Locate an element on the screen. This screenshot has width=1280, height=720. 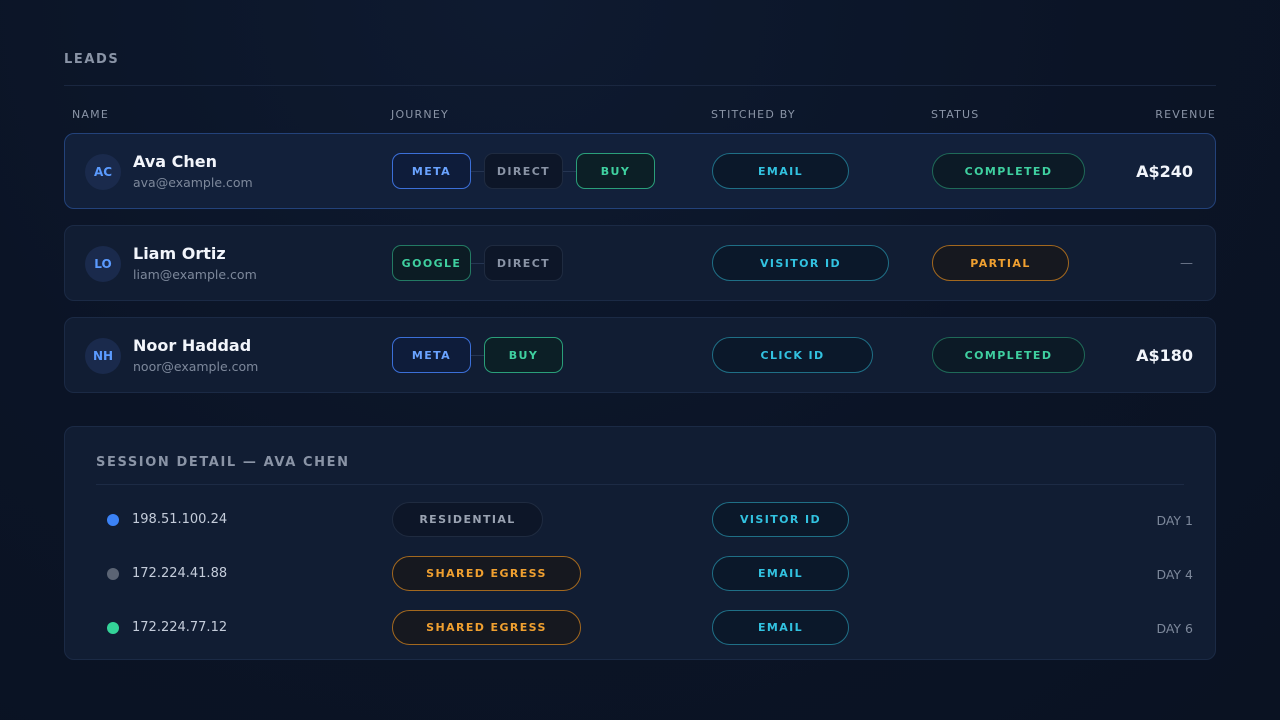
session-day: DAY 6 is located at coordinates (1174, 628).